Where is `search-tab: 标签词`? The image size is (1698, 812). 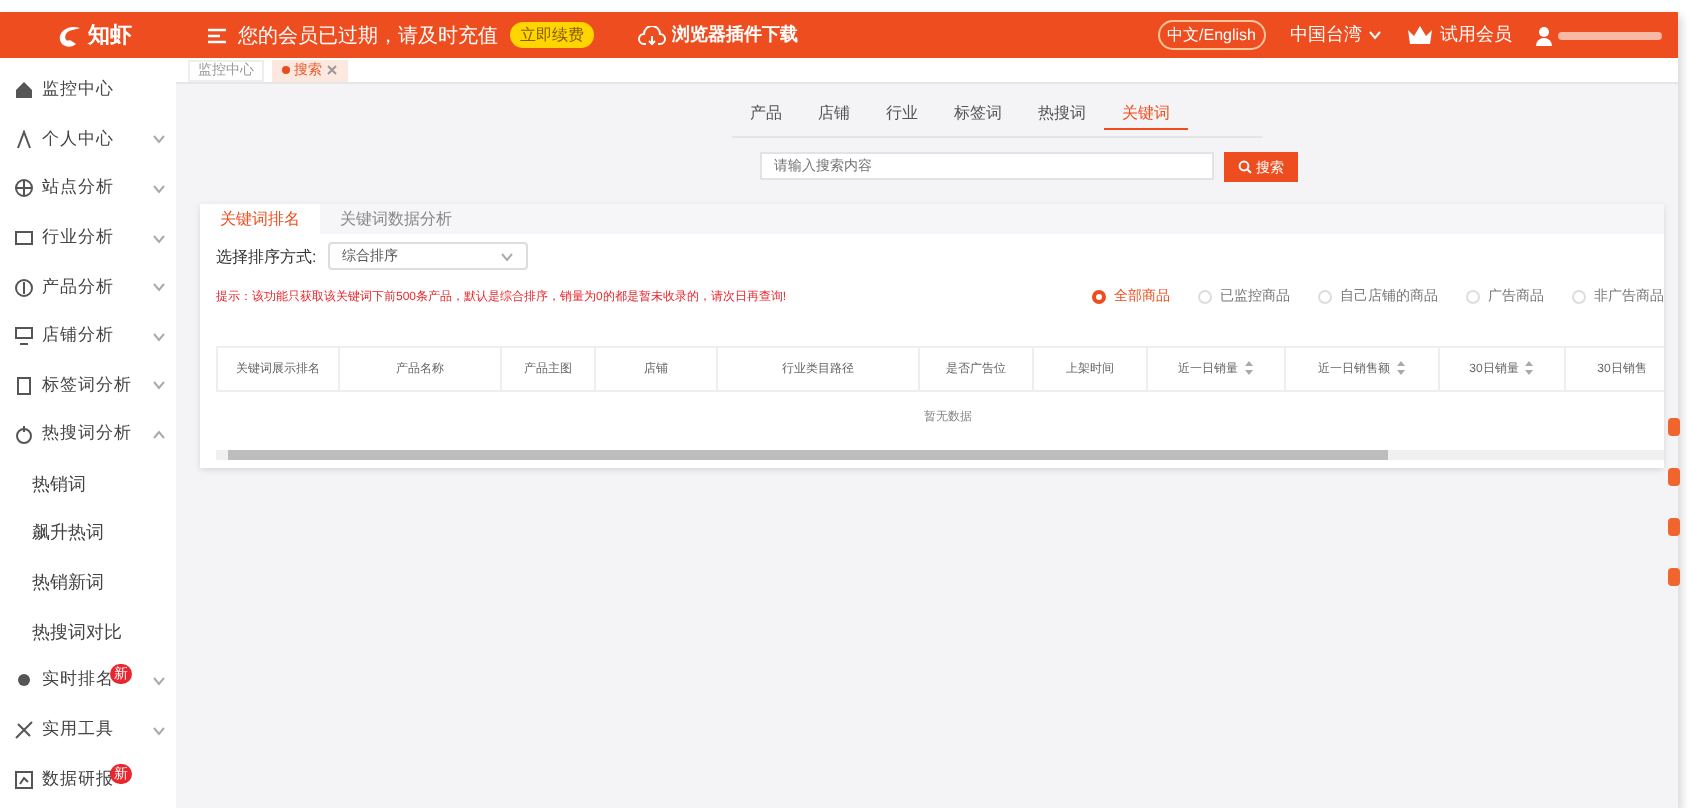 search-tab: 标签词 is located at coordinates (978, 116).